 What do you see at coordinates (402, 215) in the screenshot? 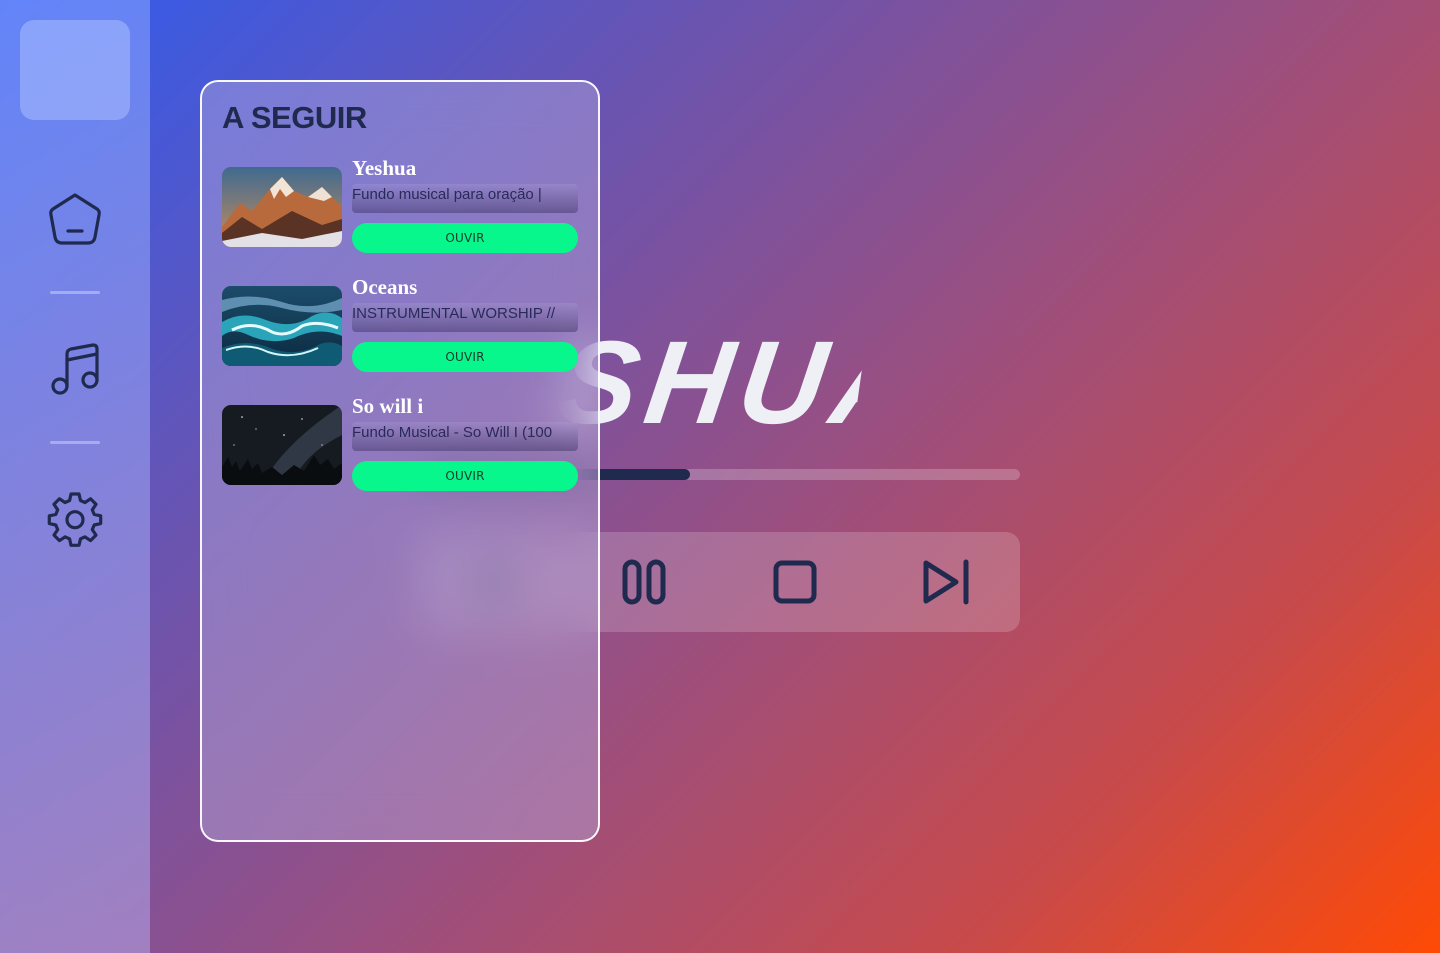
I see `list-item: Yeshua Fundo musical para oração | OUVIR` at bounding box center [402, 215].